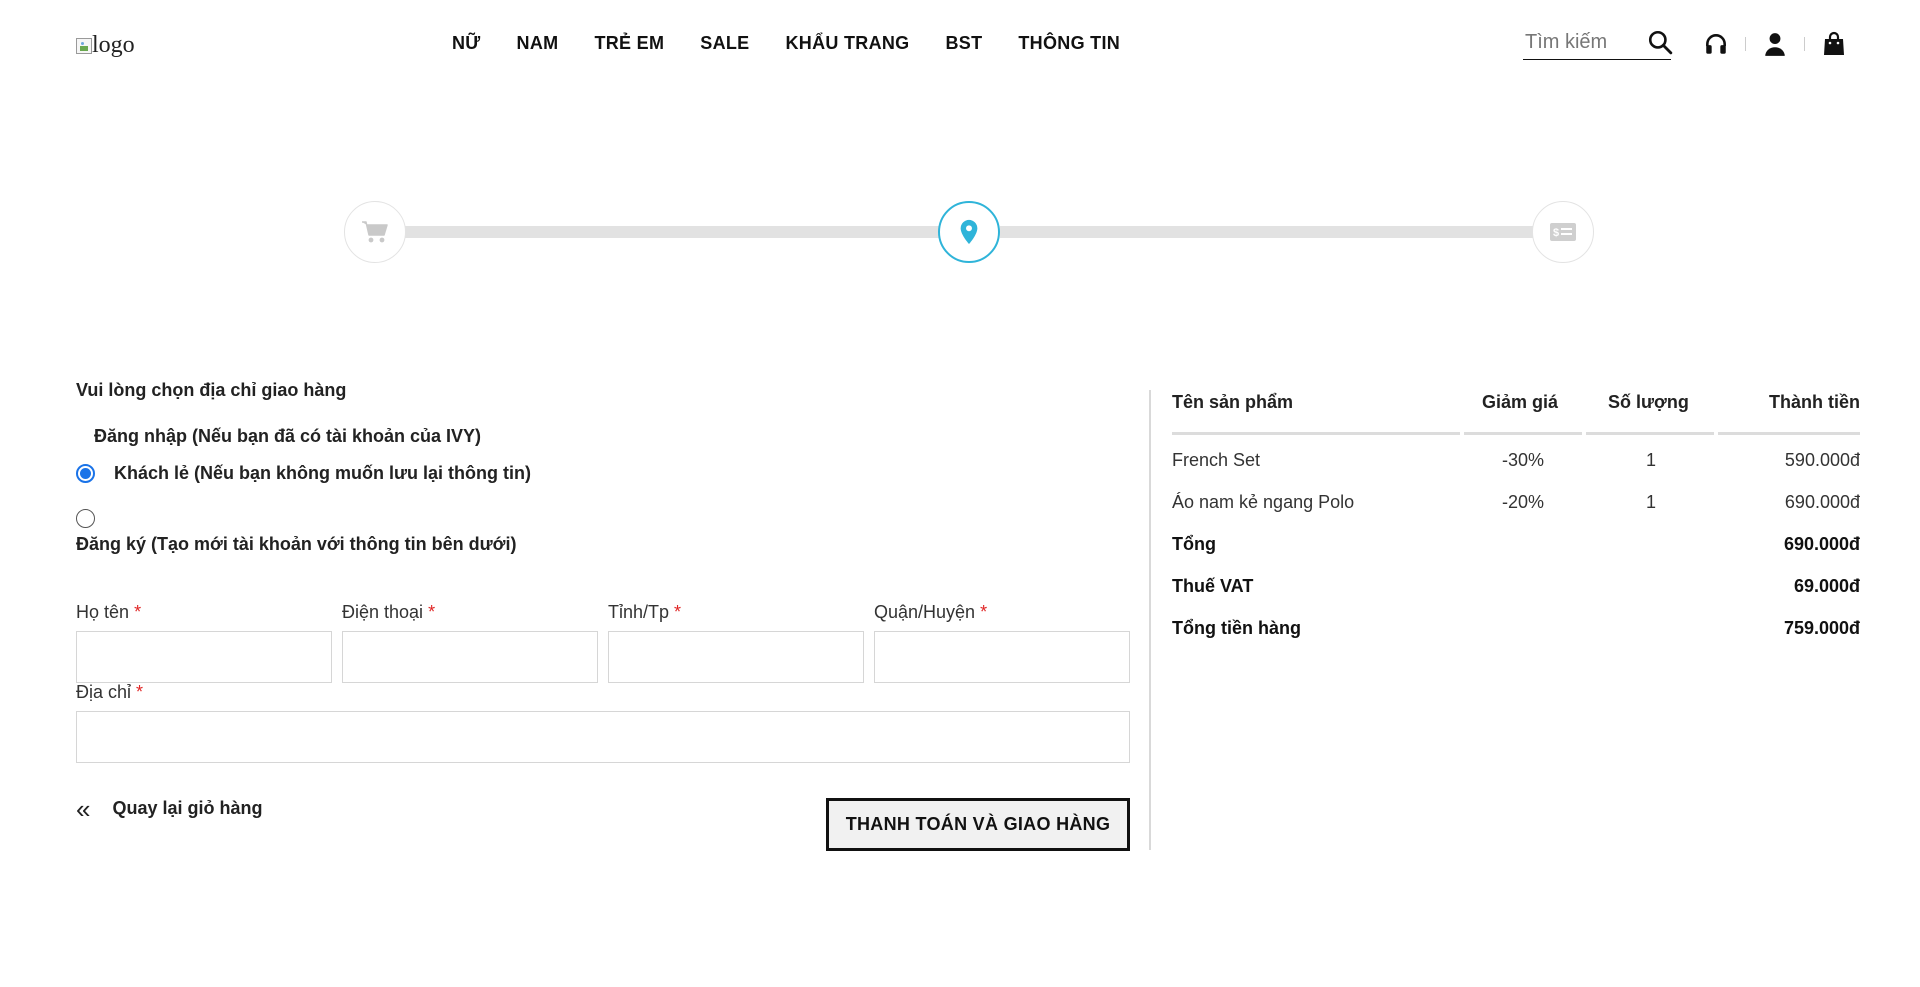 This screenshot has width=1920, height=987. Describe the element at coordinates (603, 737) in the screenshot. I see `address-input` at that location.